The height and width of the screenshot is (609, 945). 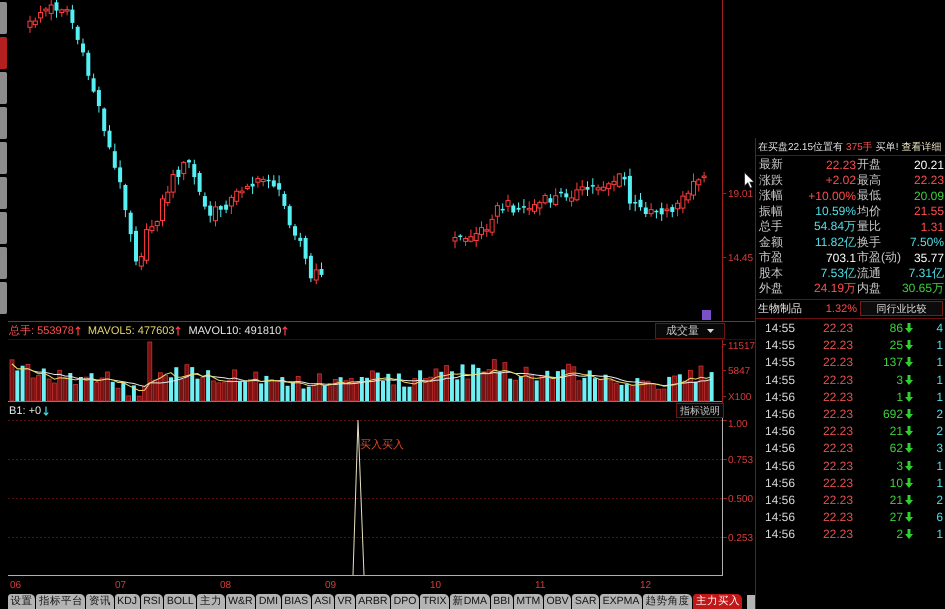 What do you see at coordinates (899, 397) in the screenshot?
I see `trade-volume: 1` at bounding box center [899, 397].